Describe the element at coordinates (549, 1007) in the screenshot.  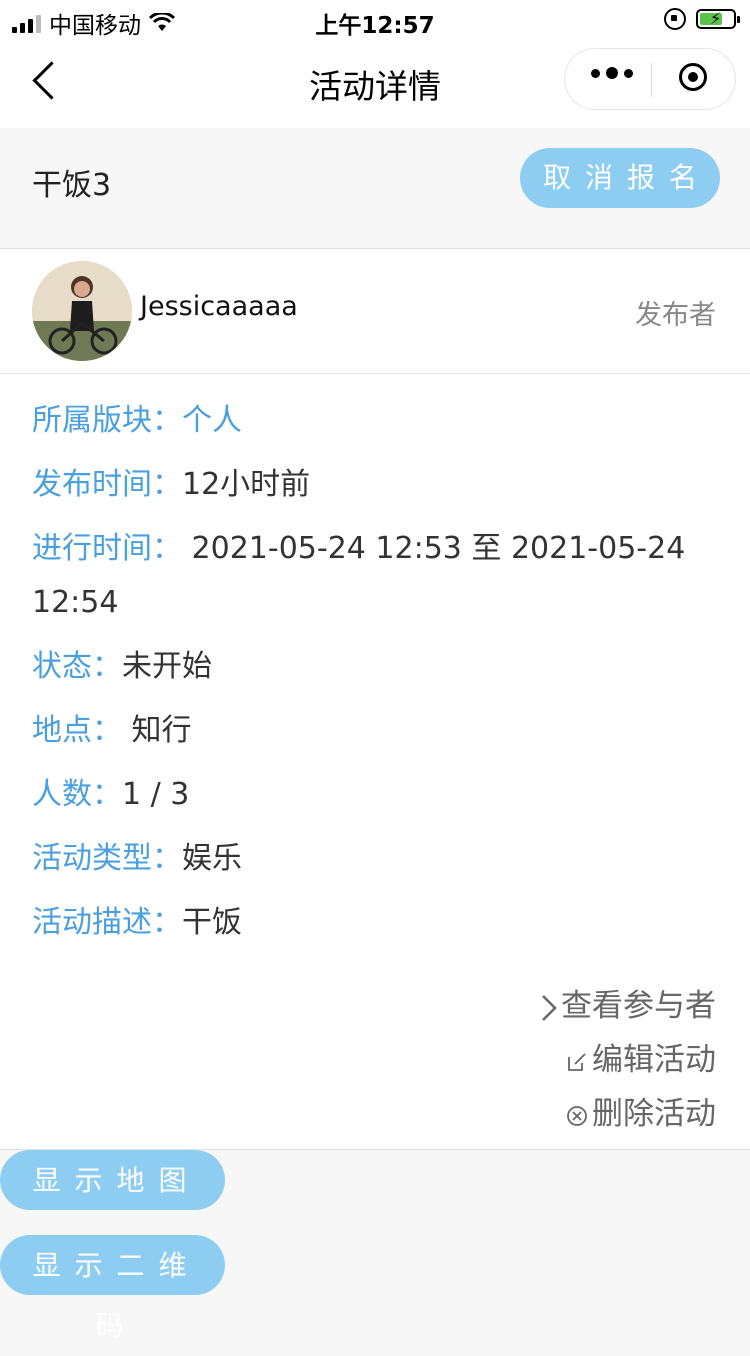
I see `chevron-right-icon` at that location.